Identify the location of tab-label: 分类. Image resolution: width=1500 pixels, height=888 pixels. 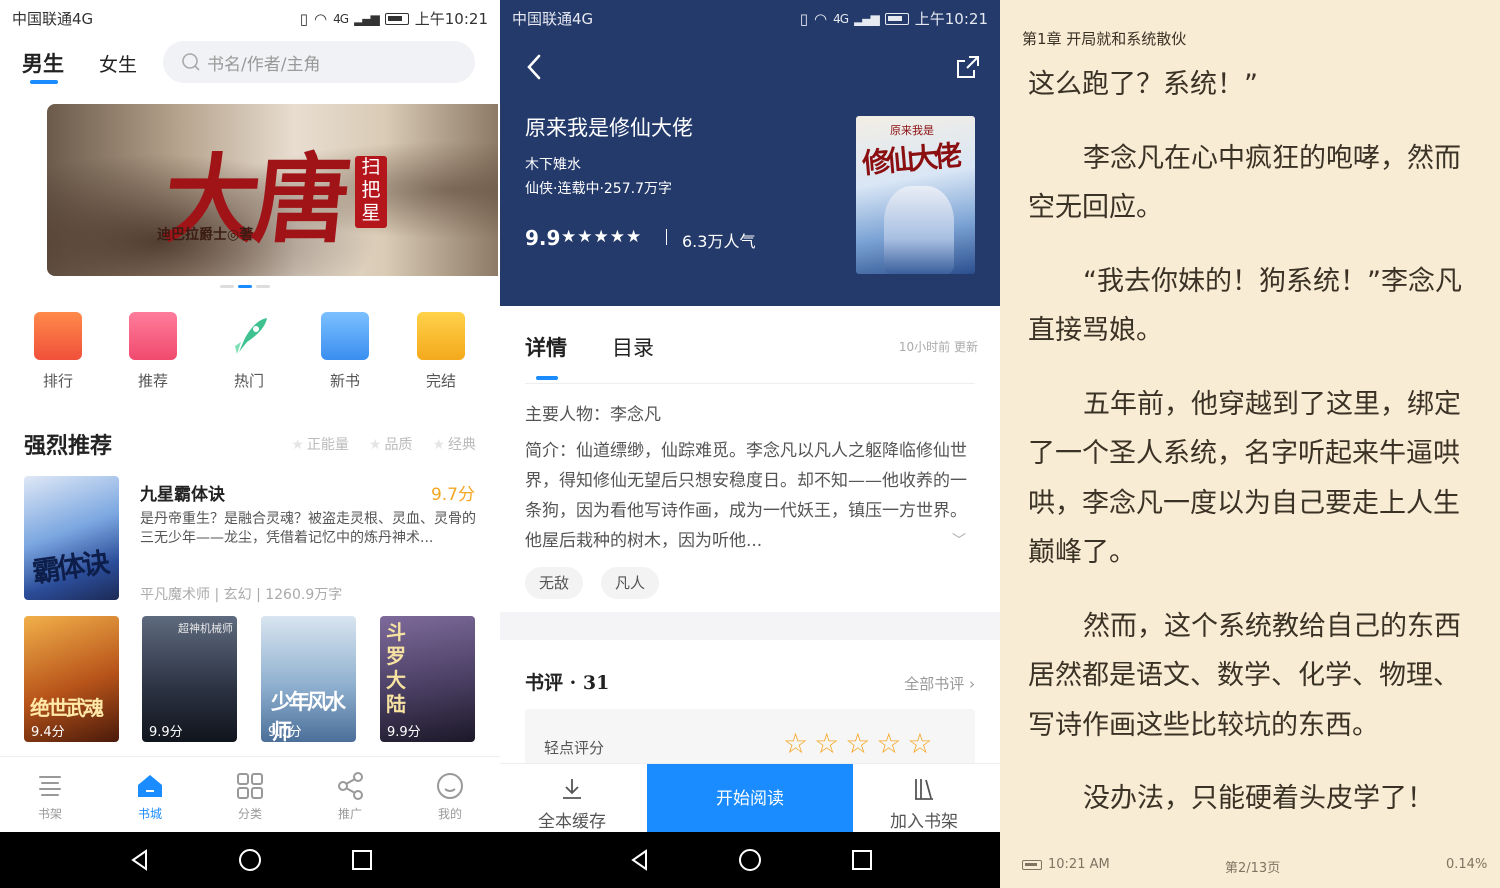
(249, 814).